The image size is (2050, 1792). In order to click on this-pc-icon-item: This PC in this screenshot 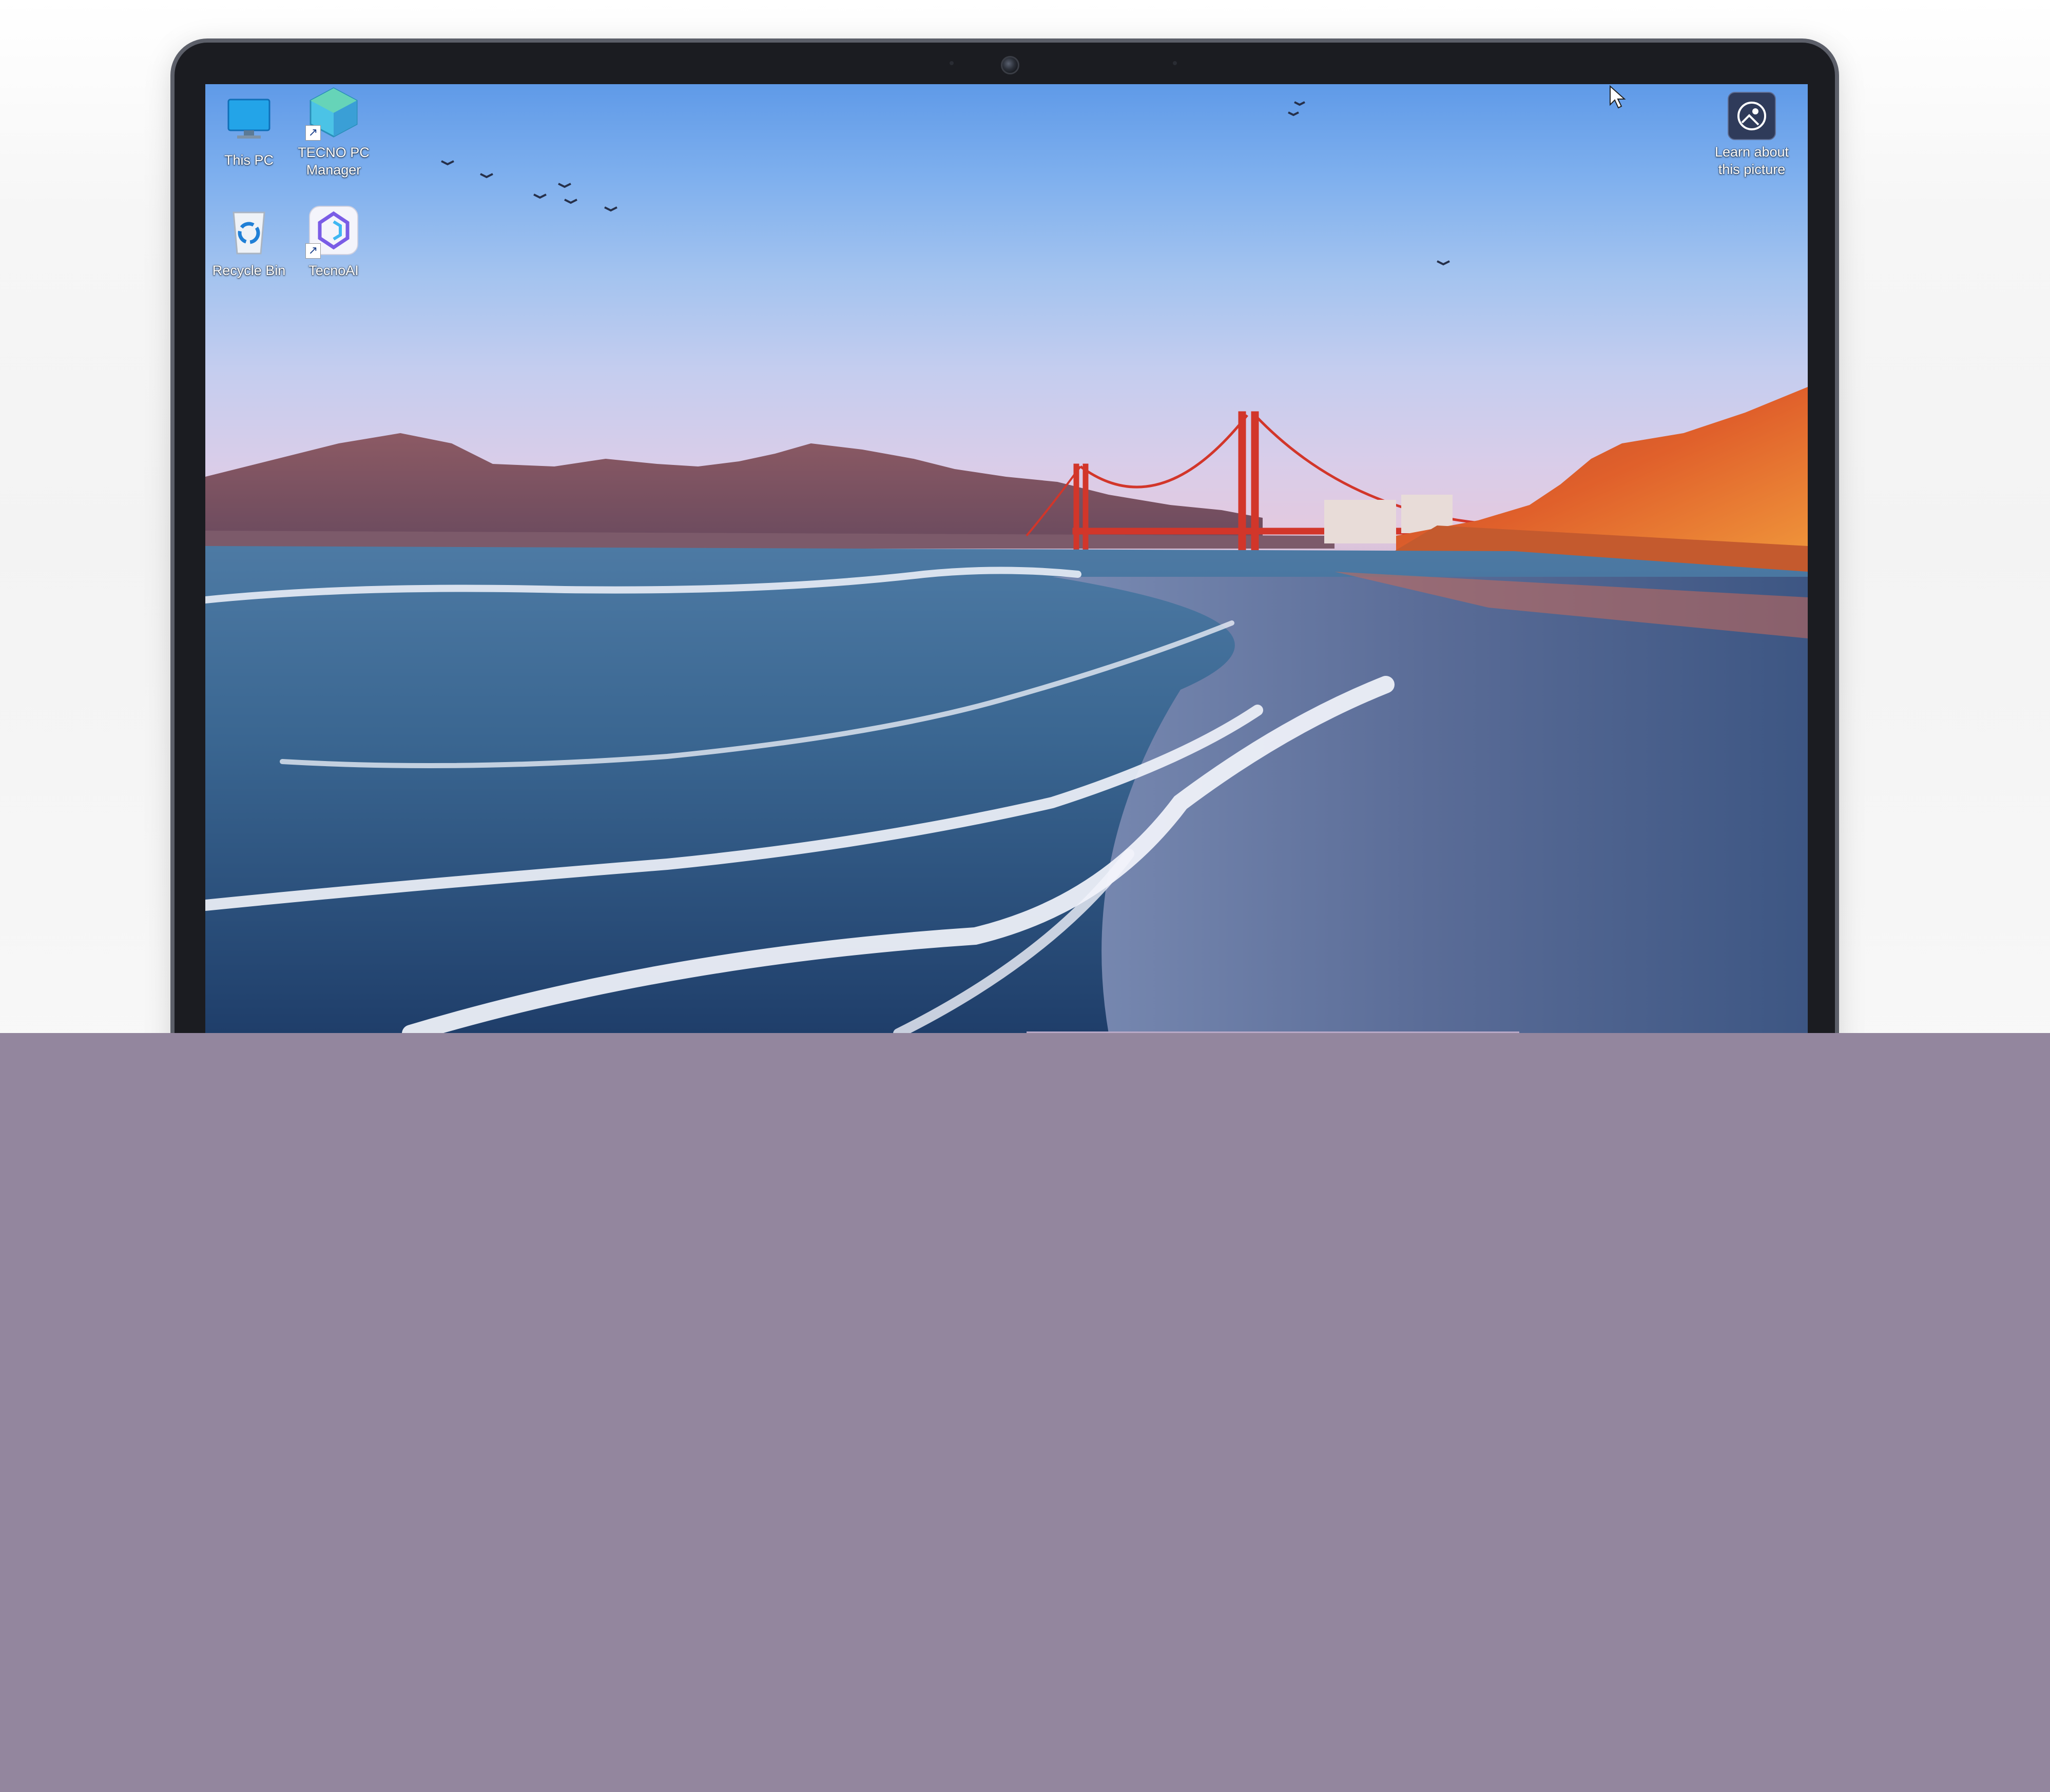, I will do `click(249, 130)`.